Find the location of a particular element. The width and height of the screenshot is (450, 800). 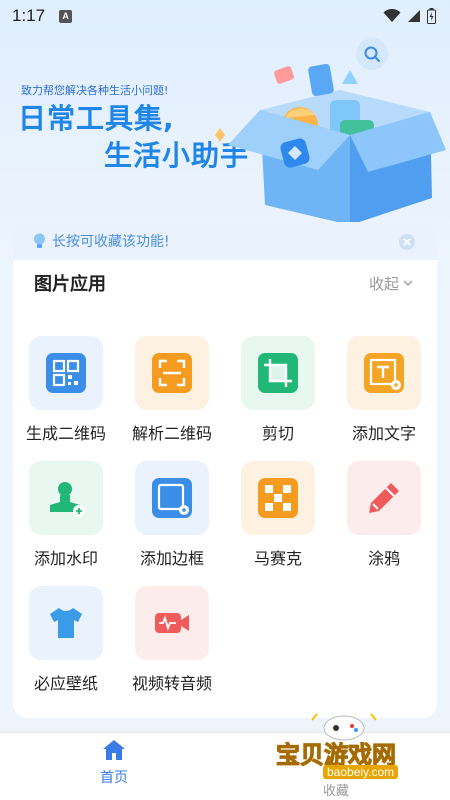

tip-bar: 长按可收藏该功能! is located at coordinates (225, 241).